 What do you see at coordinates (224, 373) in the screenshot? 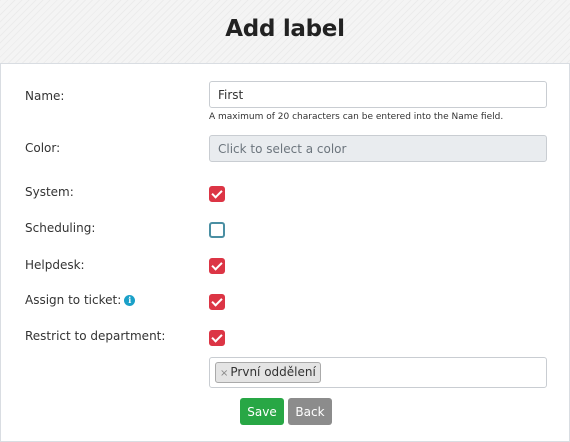
I see `chip-remove-icon: ×` at bounding box center [224, 373].